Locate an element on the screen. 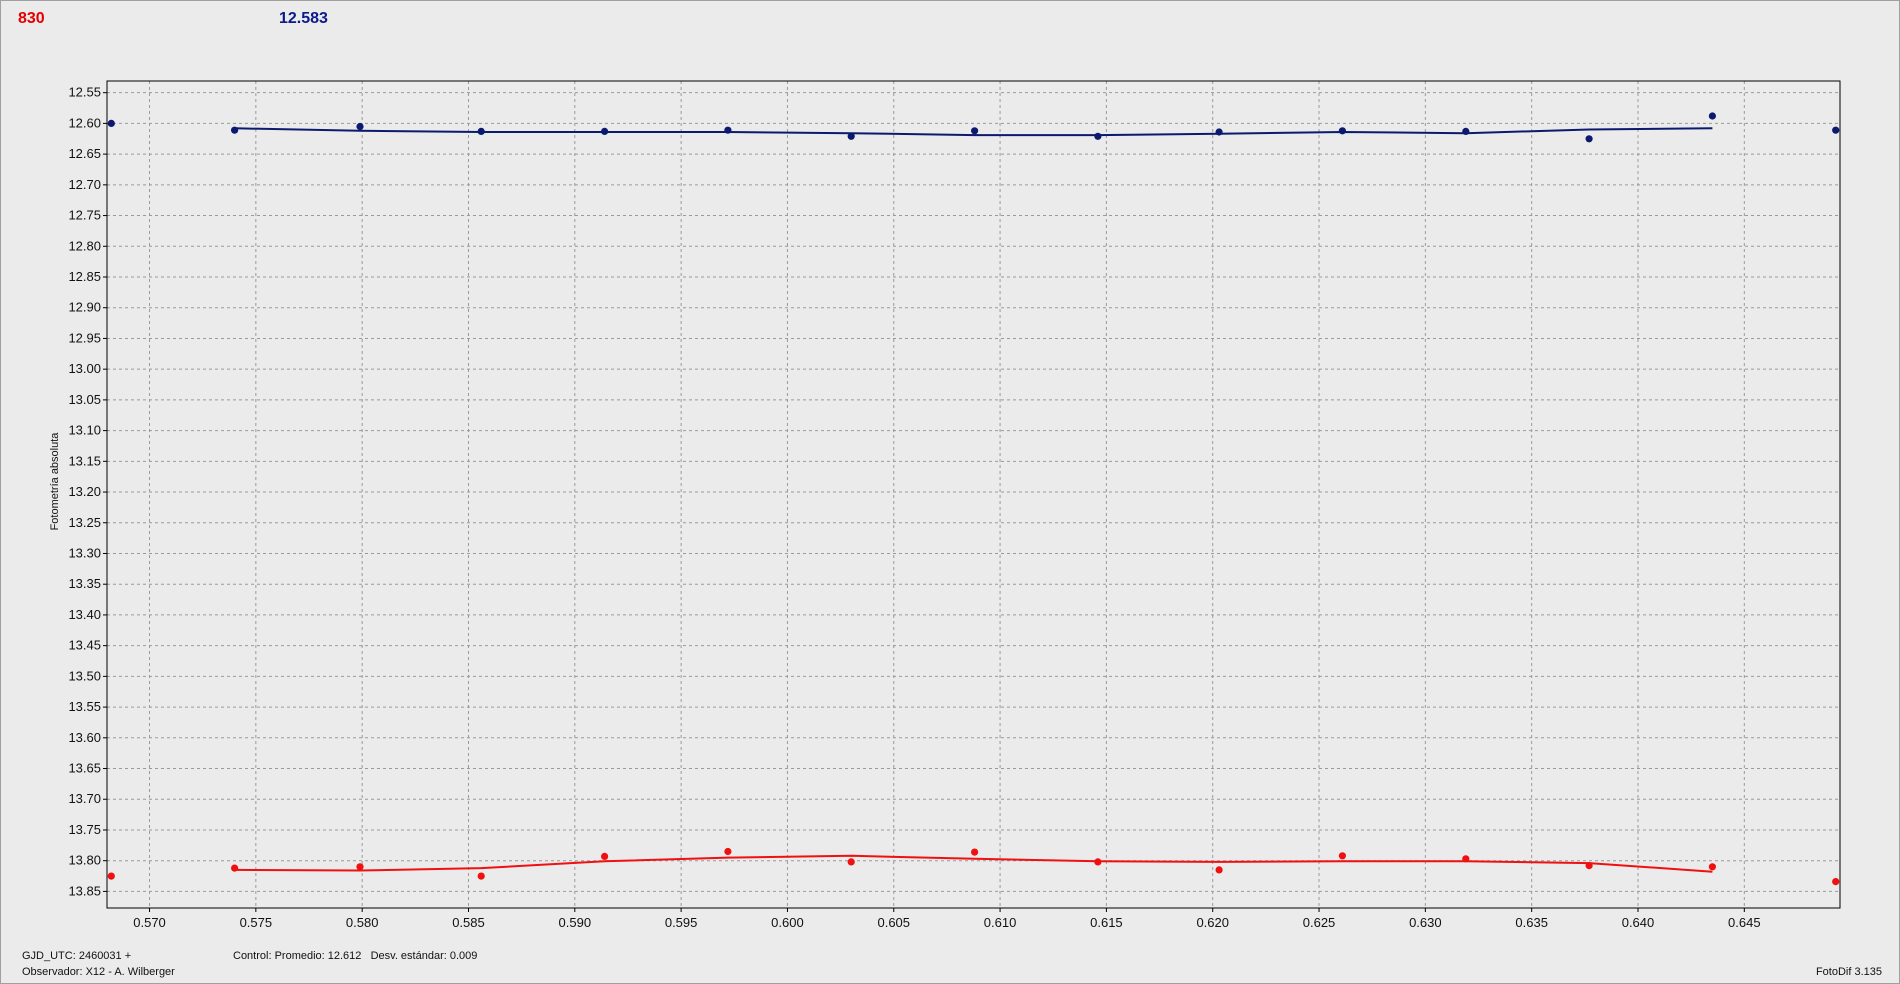  y-tick-label: 13.10 is located at coordinates (84, 430).